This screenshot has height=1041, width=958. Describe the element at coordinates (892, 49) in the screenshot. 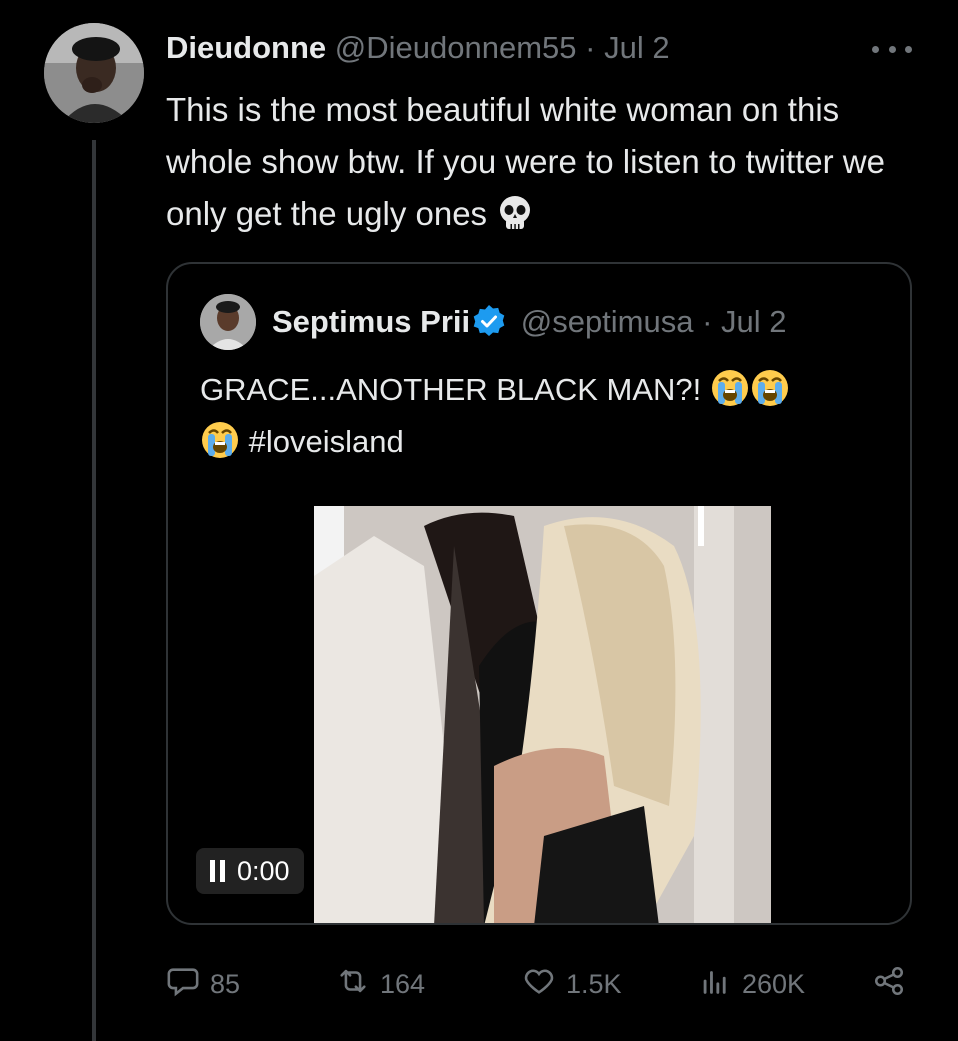

I see `more-options-icon` at that location.